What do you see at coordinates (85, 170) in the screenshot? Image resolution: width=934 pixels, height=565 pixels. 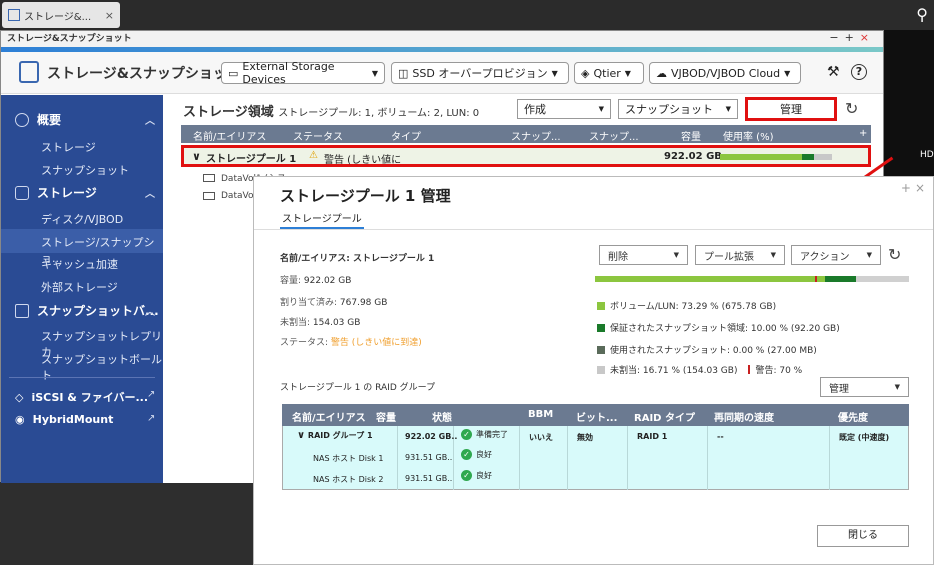 I see `sidebar-item-snapshot-overview: スナップショット` at bounding box center [85, 170].